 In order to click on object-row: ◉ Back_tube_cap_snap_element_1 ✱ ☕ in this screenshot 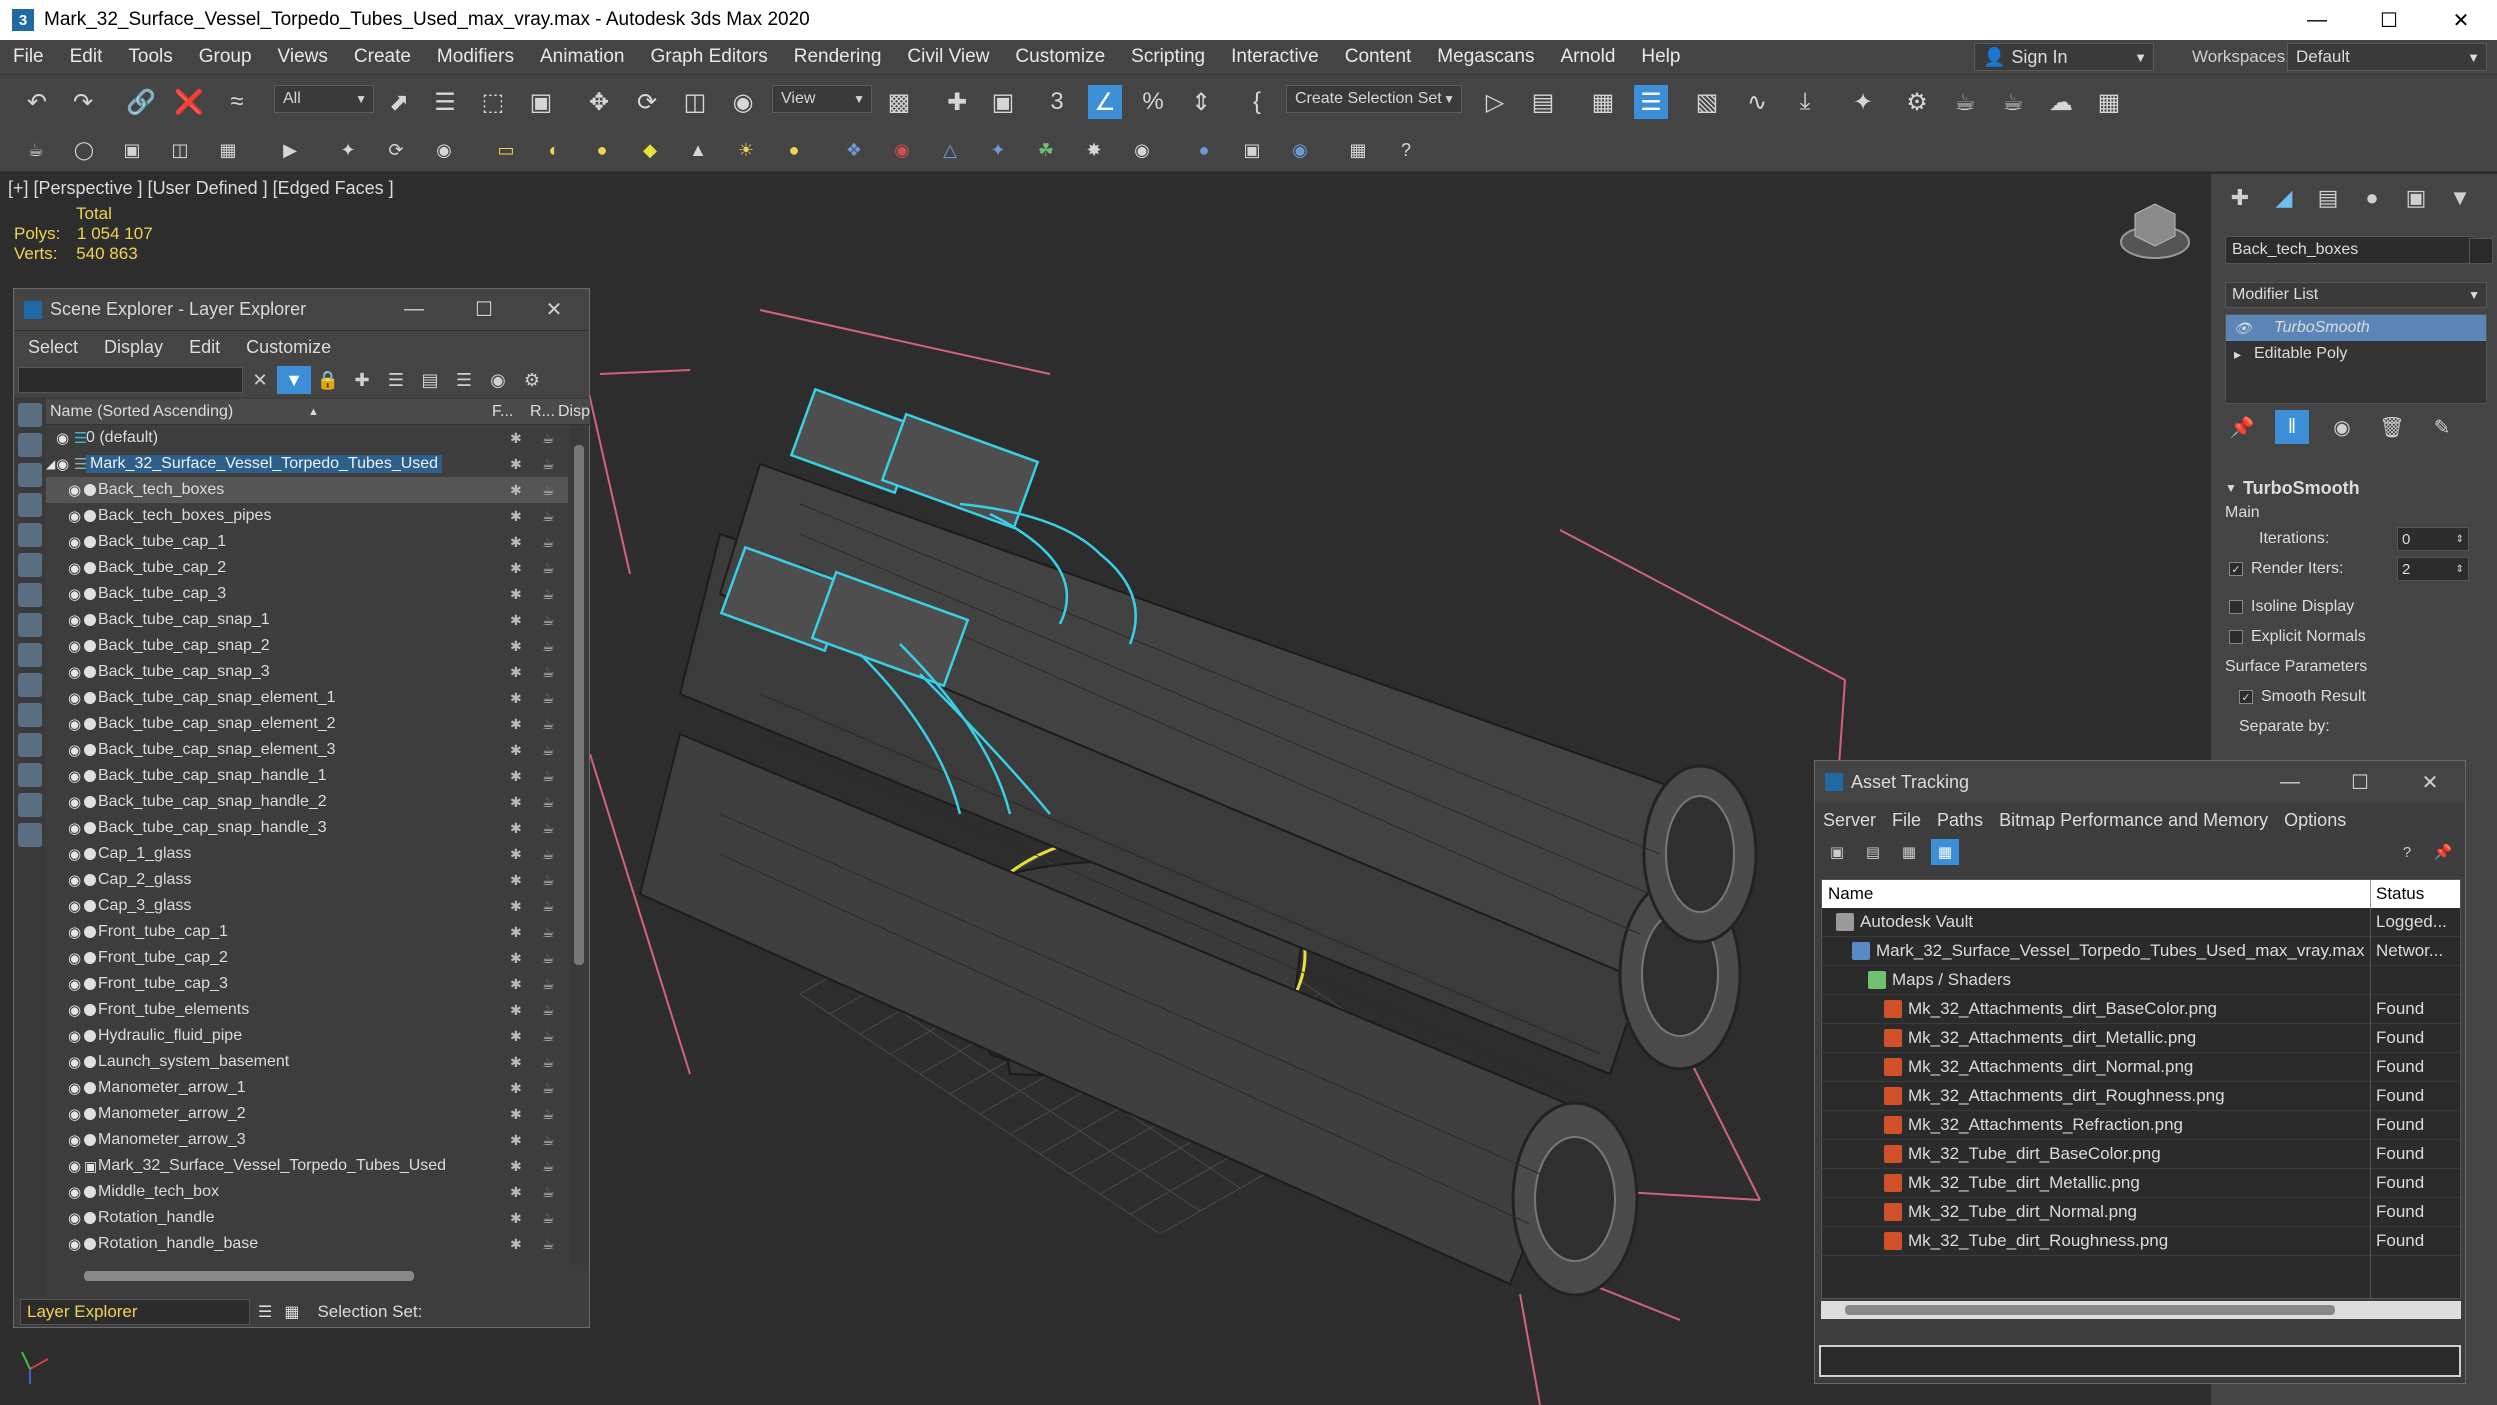, I will do `click(307, 698)`.